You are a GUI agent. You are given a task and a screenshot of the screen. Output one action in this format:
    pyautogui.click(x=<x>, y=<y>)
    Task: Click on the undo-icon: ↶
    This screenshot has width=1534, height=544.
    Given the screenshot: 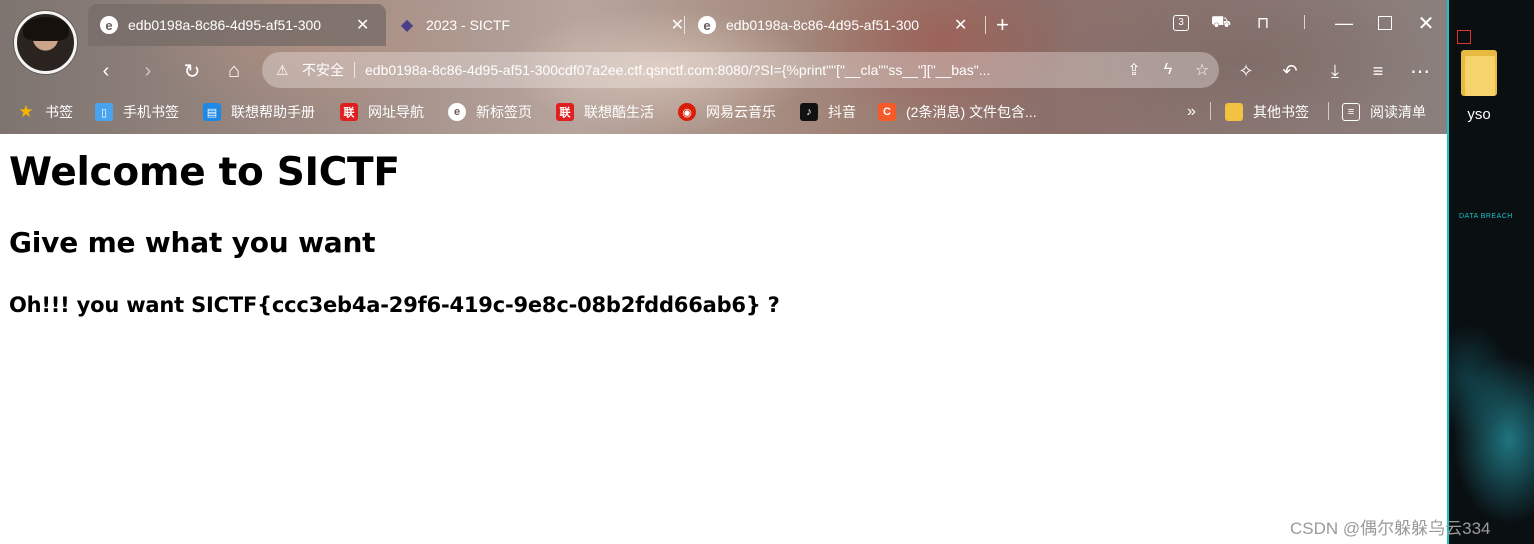 What is the action you would take?
    pyautogui.click(x=1290, y=71)
    